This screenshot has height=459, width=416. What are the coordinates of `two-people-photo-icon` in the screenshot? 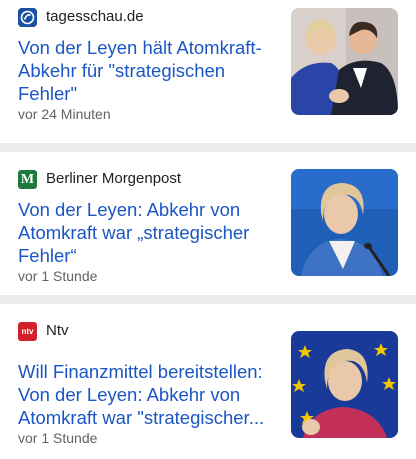 It's located at (344, 61).